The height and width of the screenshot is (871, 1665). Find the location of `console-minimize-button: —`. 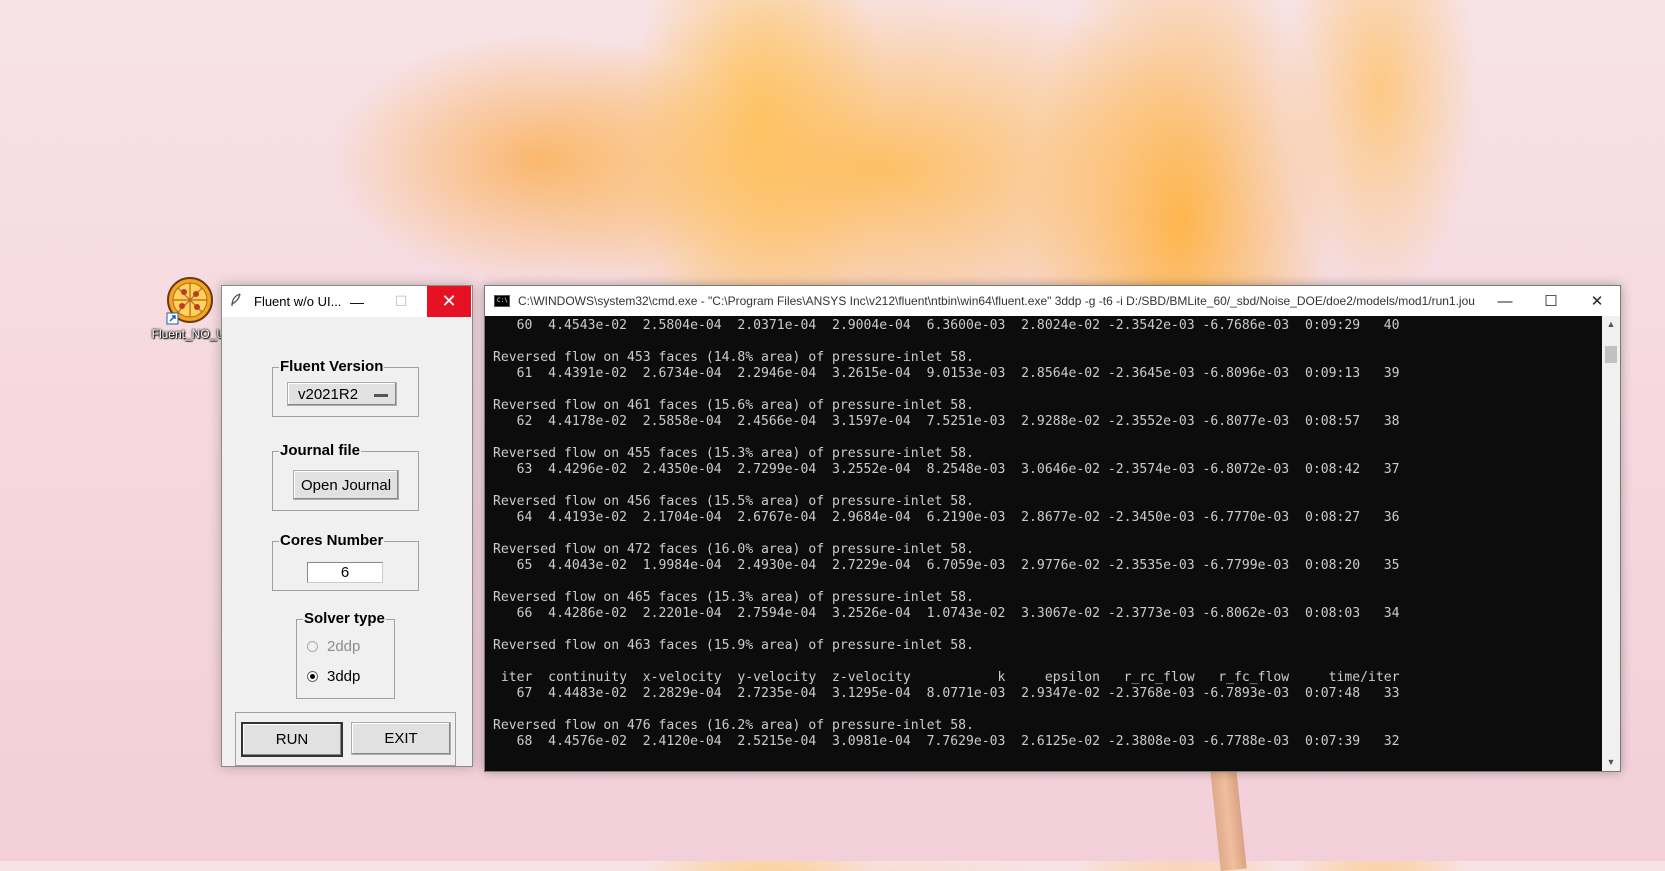

console-minimize-button: — is located at coordinates (1505, 301).